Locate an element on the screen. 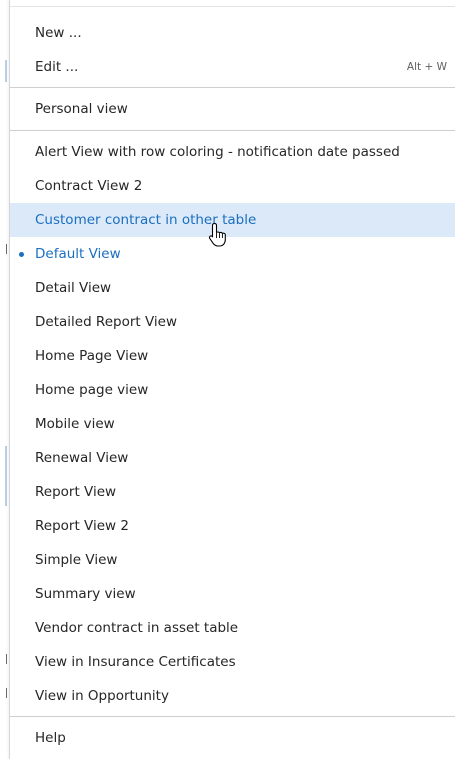 The image size is (455, 759). background-window-edge is located at coordinates (4, 379).